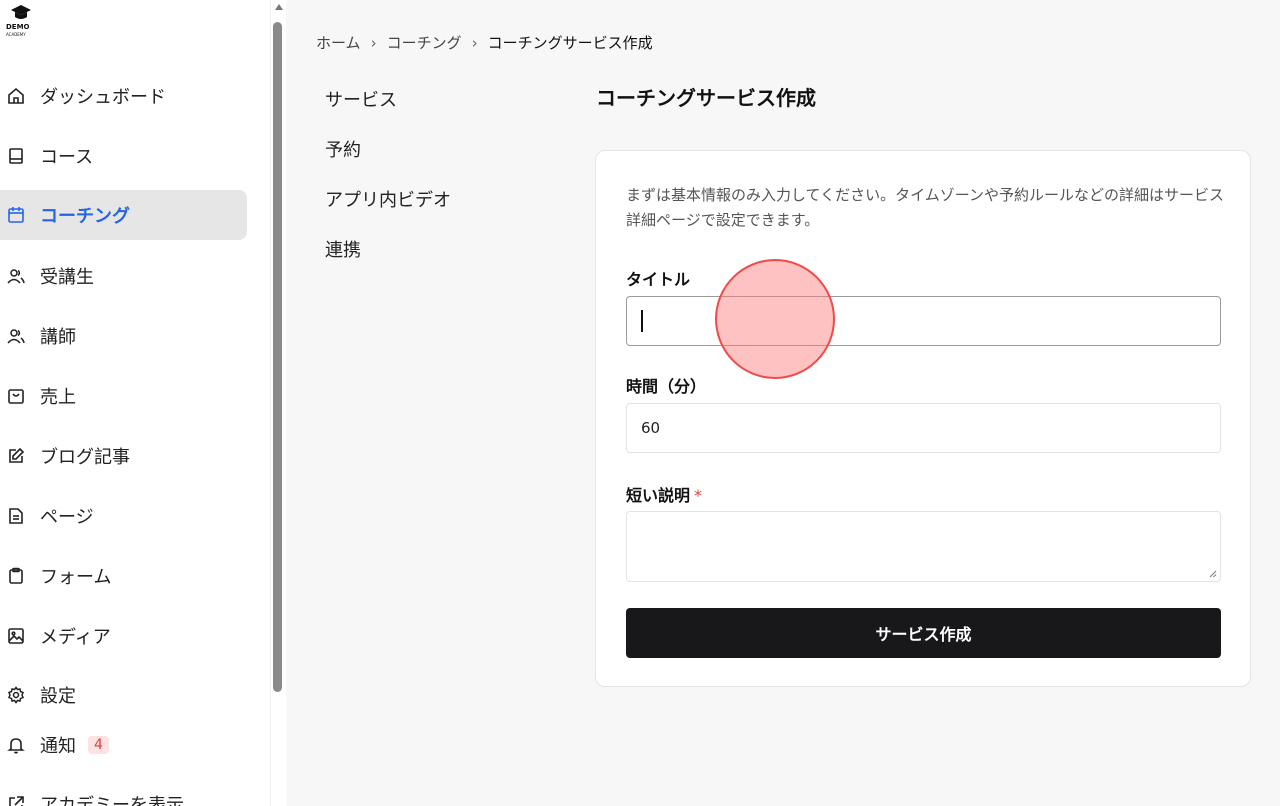  Describe the element at coordinates (388, 113) in the screenshot. I see `subnav-item-services: サービス` at that location.